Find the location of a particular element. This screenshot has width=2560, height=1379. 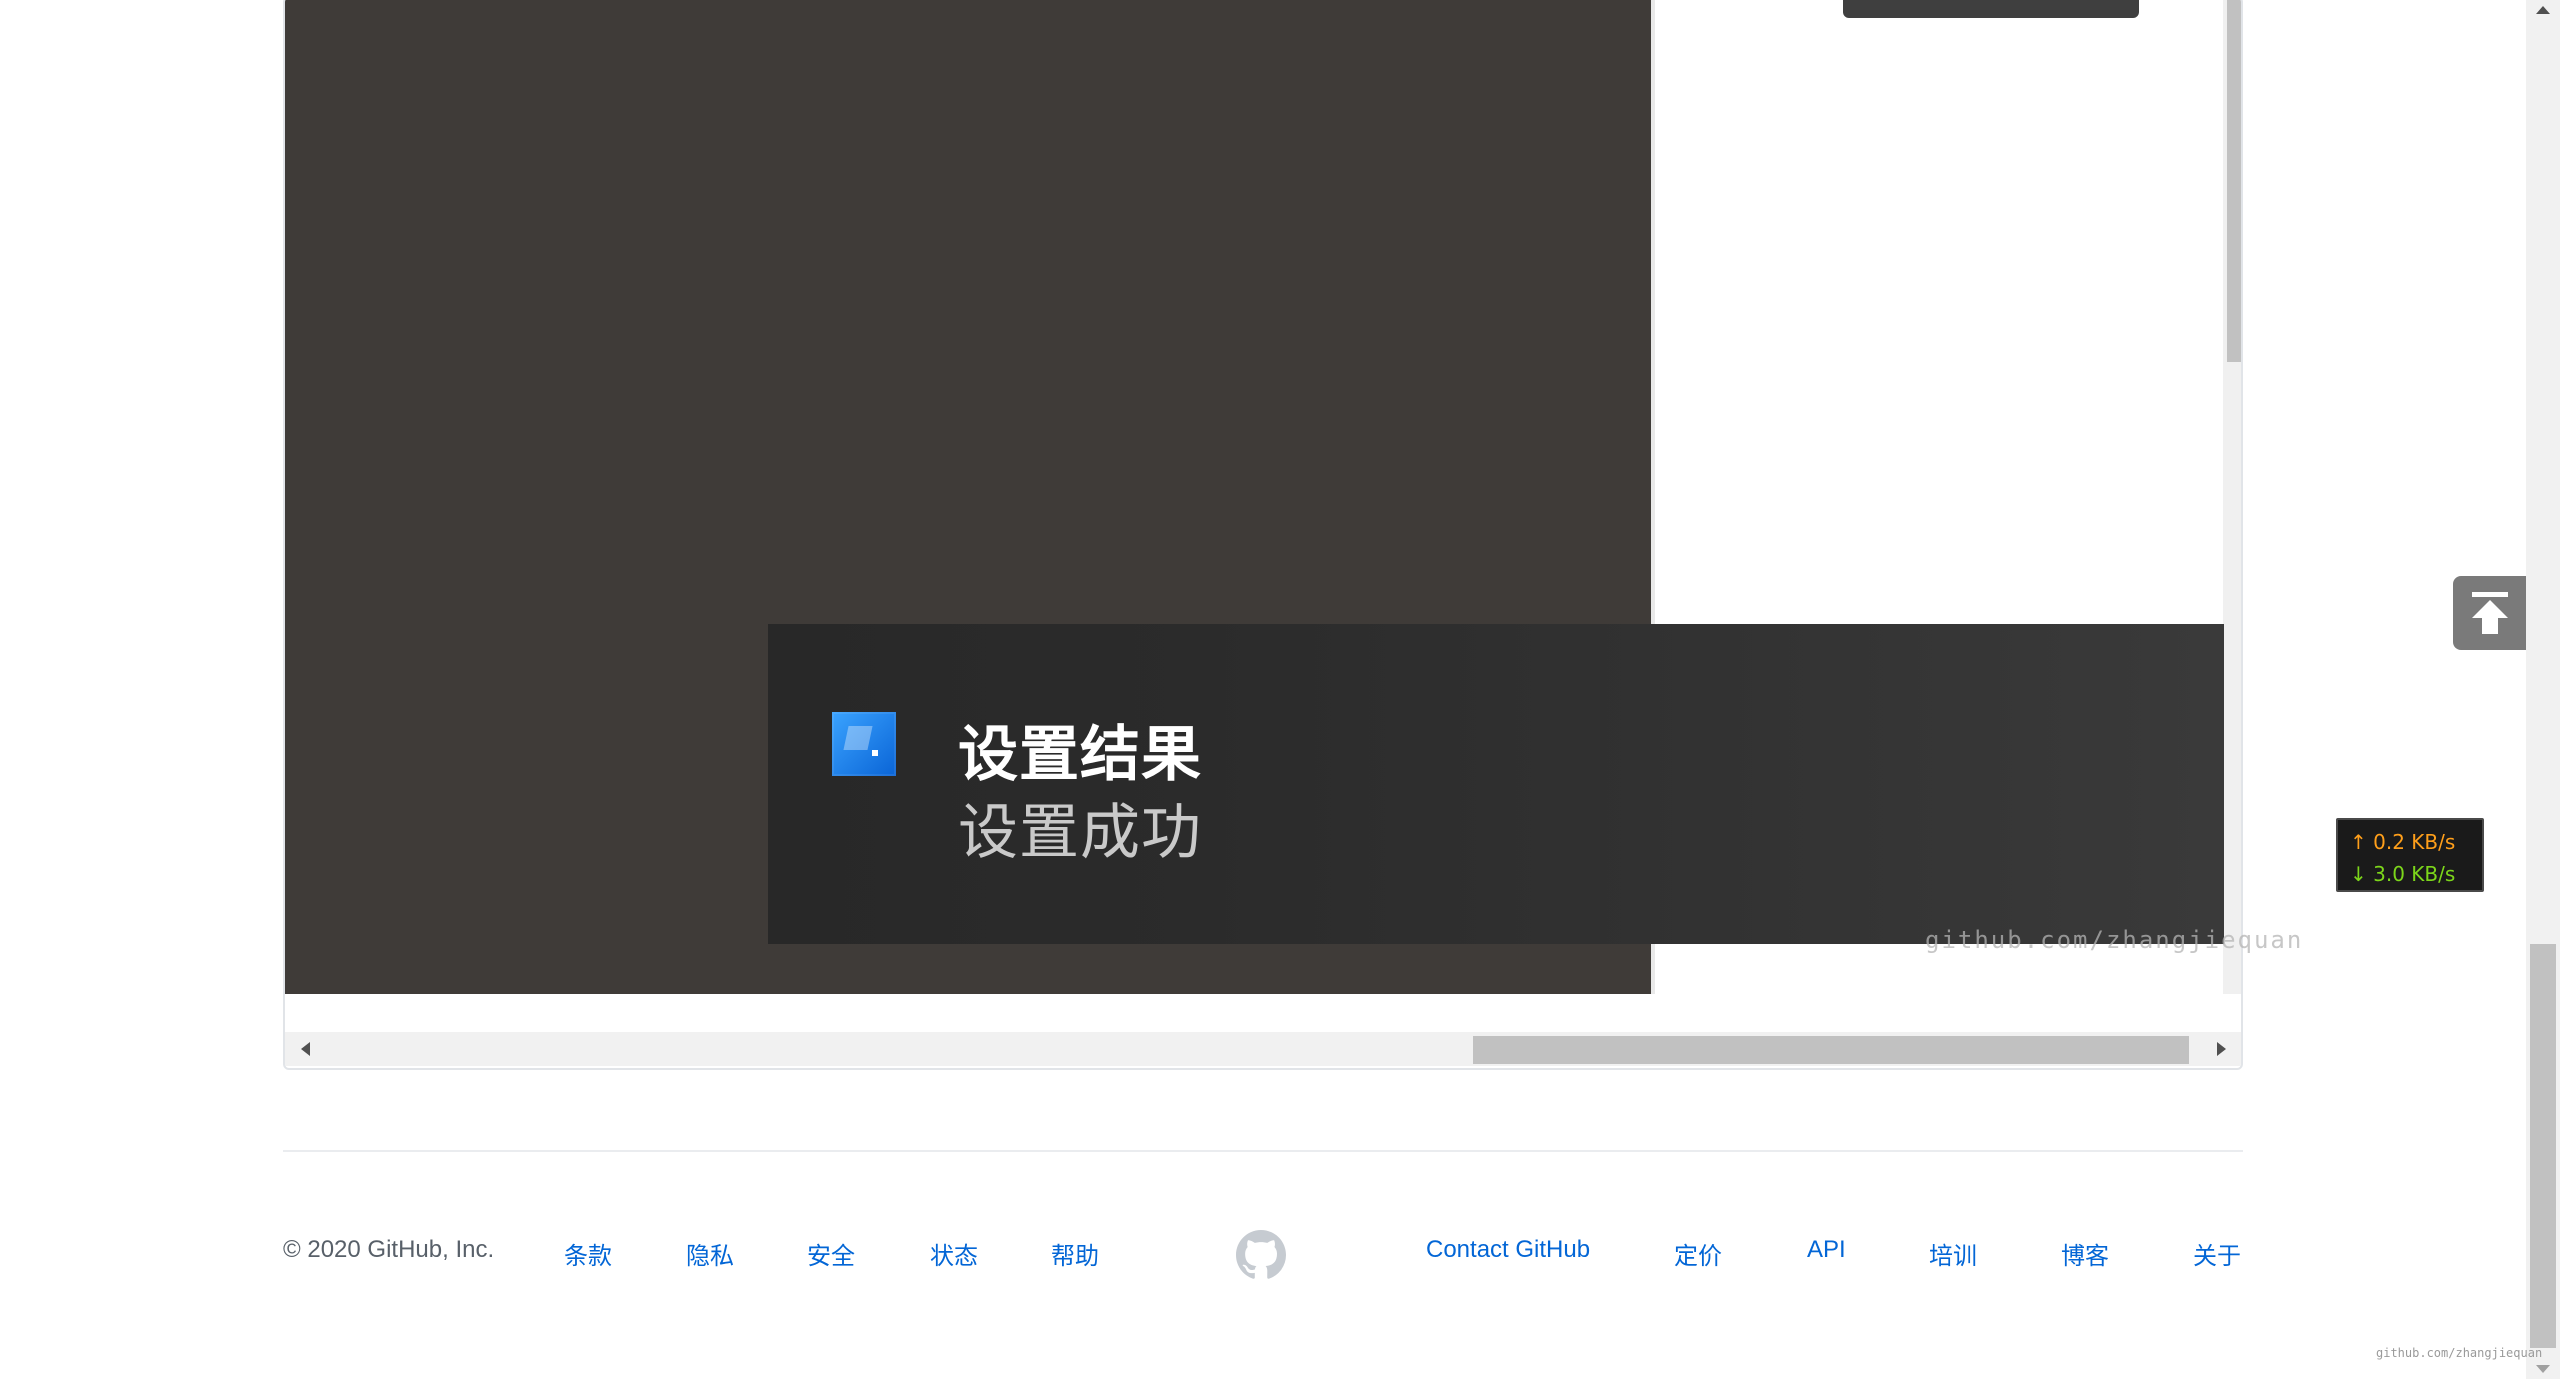

footer-link-status: 状态 is located at coordinates (954, 1253).